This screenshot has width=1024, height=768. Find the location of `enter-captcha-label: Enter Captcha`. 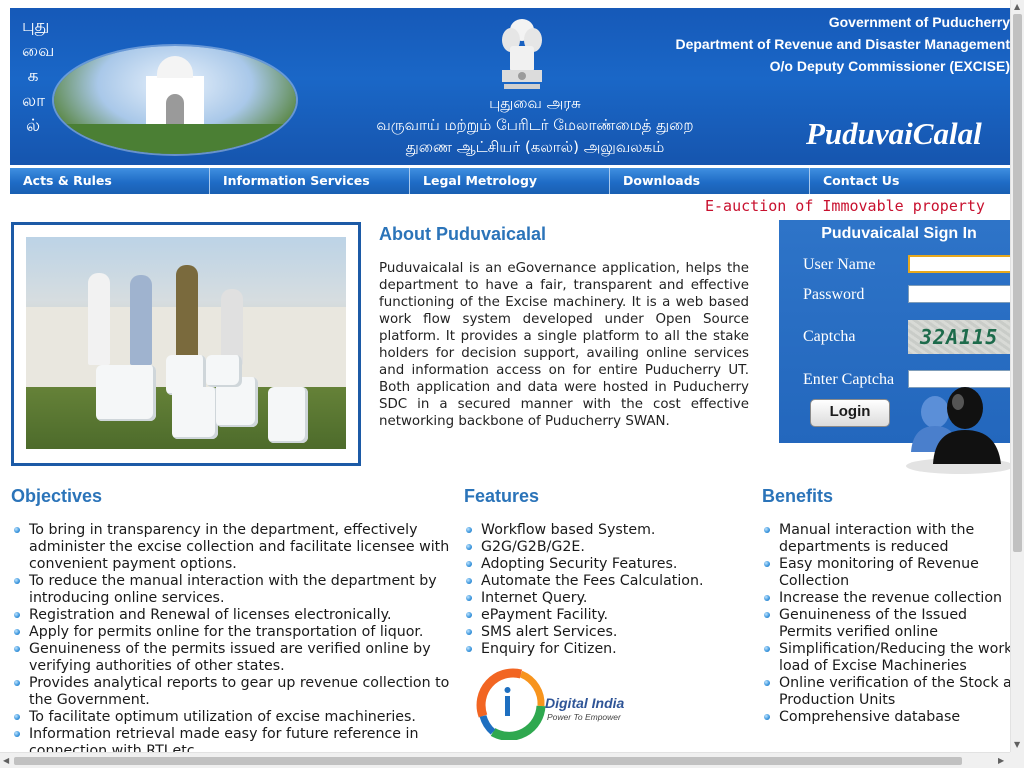

enter-captcha-label: Enter Captcha is located at coordinates (849, 379).